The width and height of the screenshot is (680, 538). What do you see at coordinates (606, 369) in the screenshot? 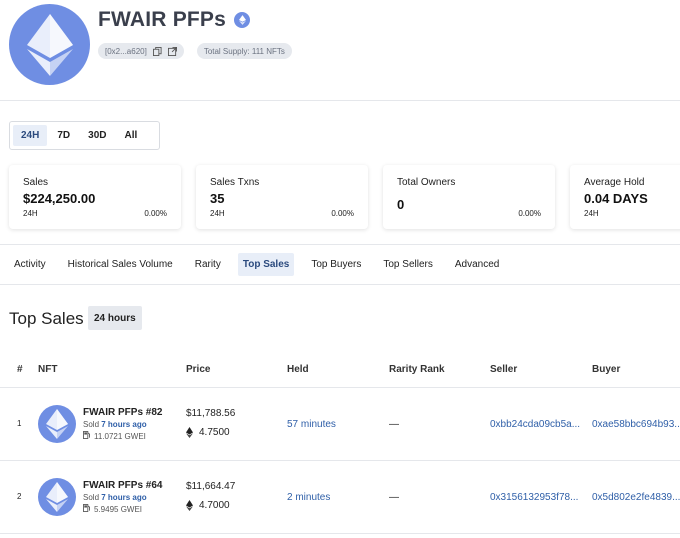
I see `column-header-buyer: Buyer` at bounding box center [606, 369].